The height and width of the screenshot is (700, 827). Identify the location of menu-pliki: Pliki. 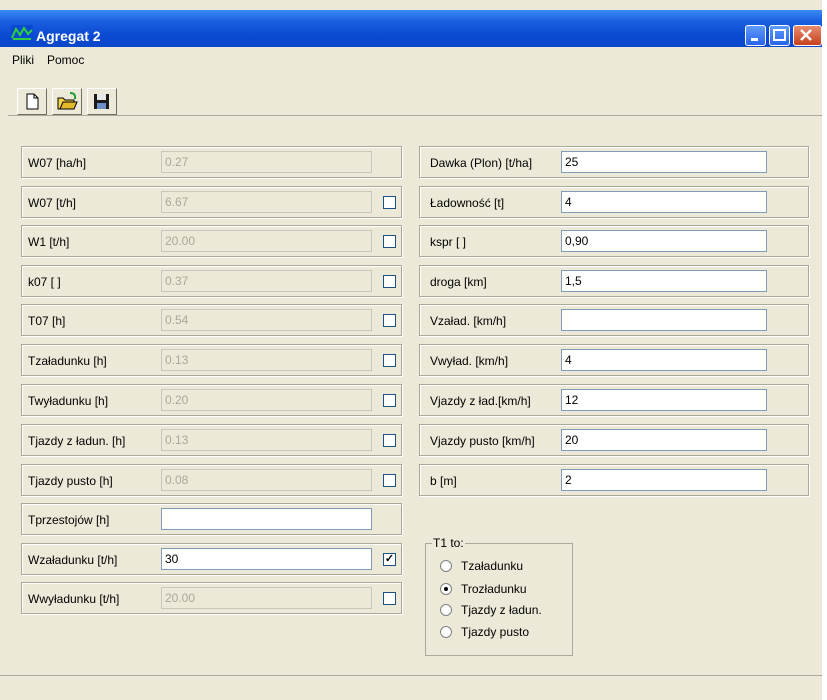
(23, 60).